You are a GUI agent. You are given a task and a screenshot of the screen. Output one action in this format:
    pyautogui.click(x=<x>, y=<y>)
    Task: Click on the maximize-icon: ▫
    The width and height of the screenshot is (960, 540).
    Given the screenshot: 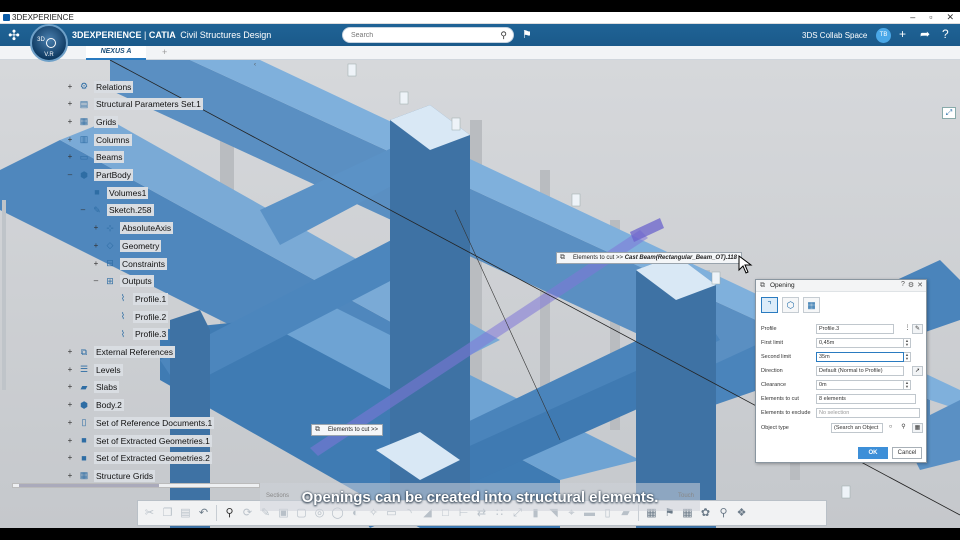 What is the action you would take?
    pyautogui.click(x=930, y=17)
    